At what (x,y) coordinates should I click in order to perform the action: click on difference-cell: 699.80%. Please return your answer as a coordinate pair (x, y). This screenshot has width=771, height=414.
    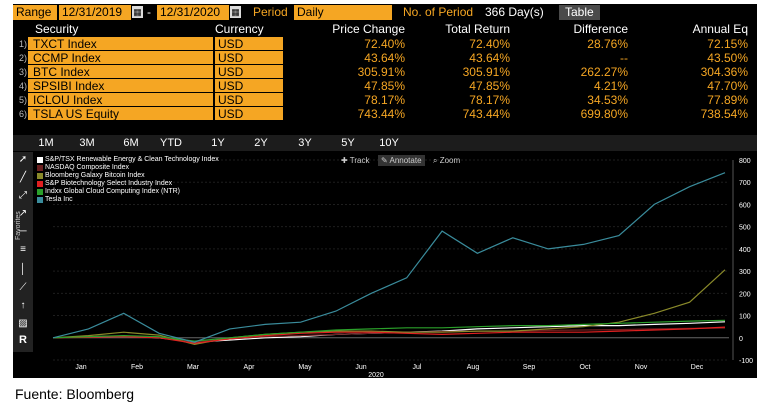
    Looking at the image, I should click on (604, 114).